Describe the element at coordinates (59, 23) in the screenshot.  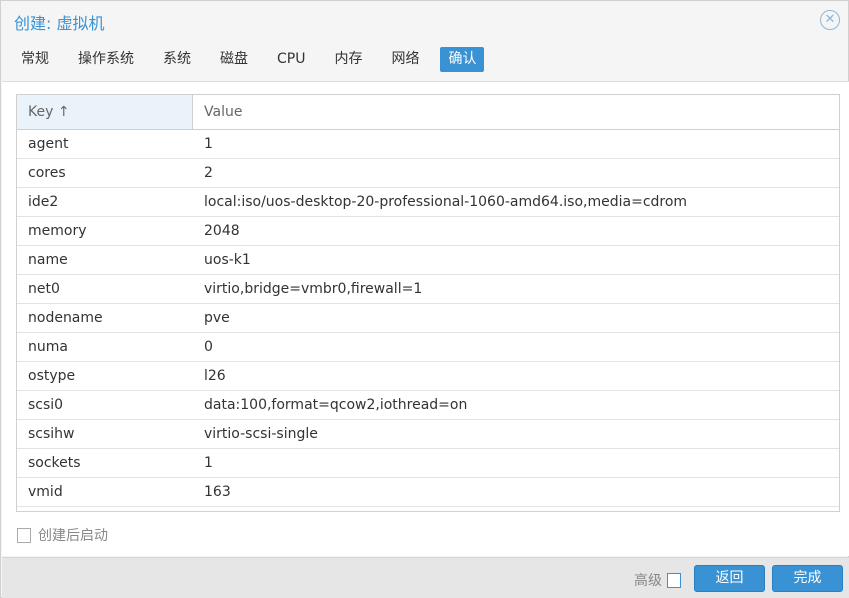
I see `dialog-title: 创建: 虚拟机` at that location.